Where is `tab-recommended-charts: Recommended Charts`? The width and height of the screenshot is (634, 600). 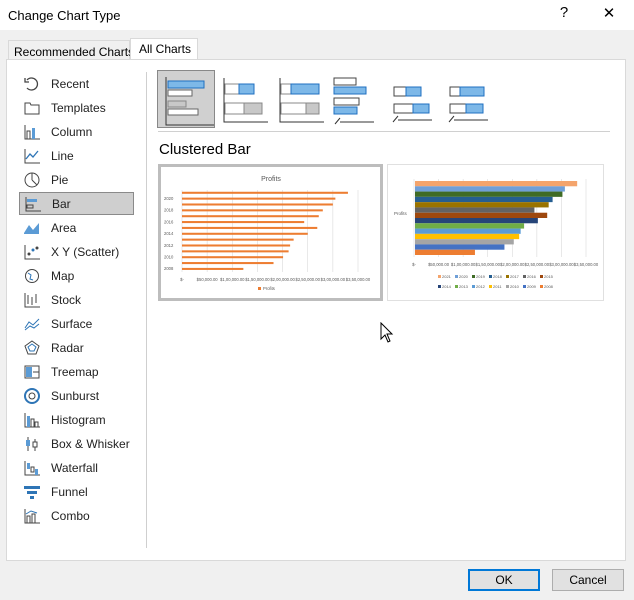 tab-recommended-charts: Recommended Charts is located at coordinates (71, 50).